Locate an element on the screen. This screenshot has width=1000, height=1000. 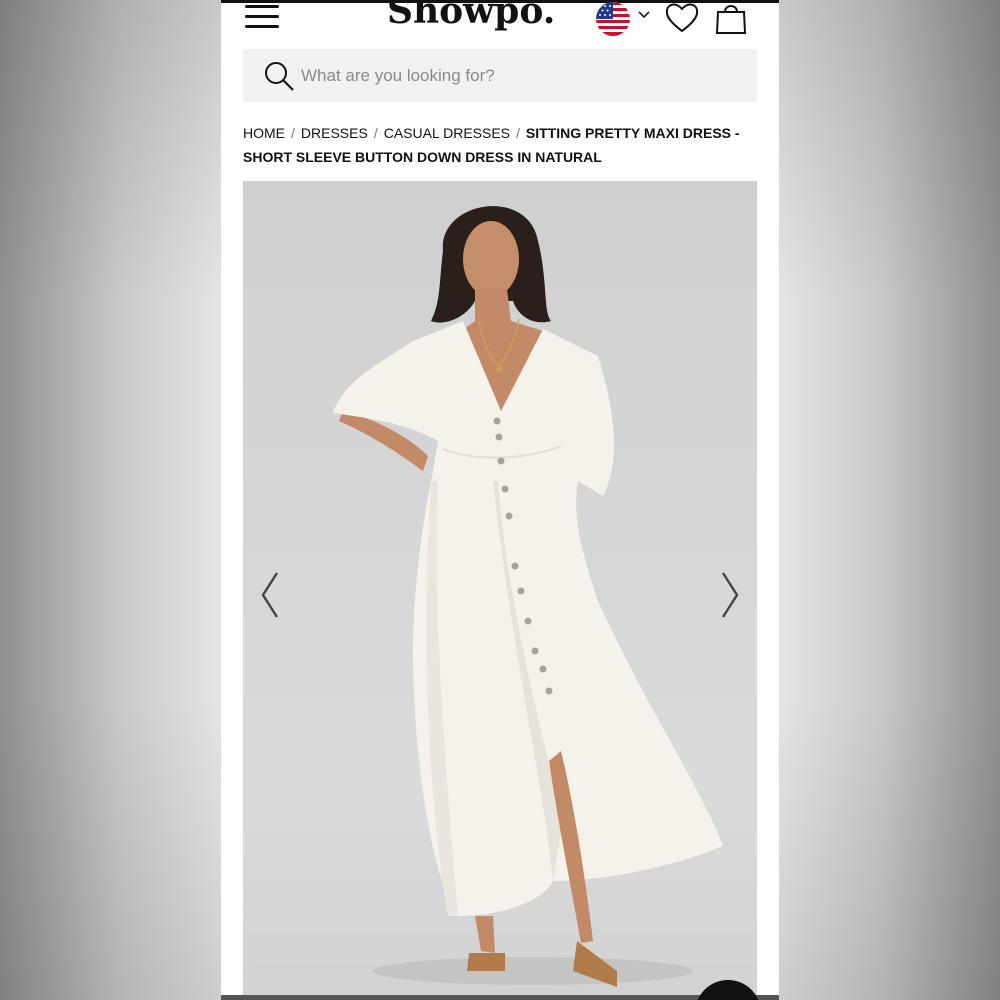
region-selector is located at coordinates (624, 19).